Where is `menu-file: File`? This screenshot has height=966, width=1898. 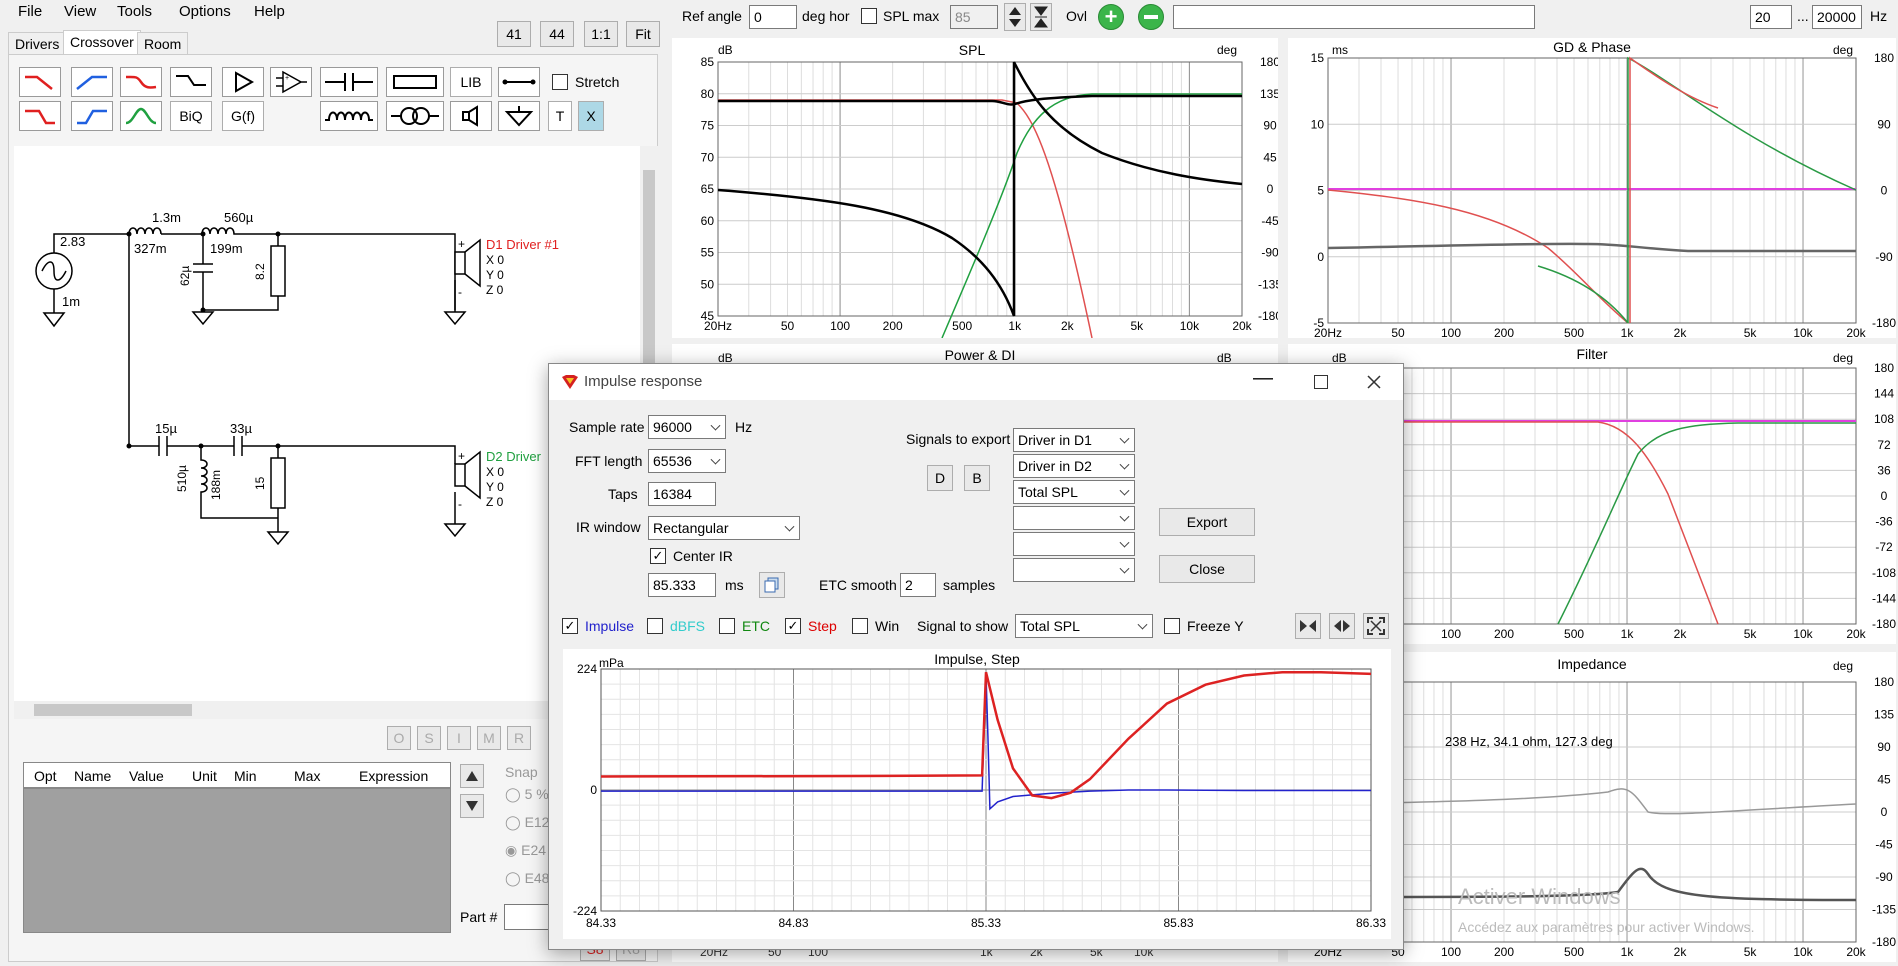
menu-file: File is located at coordinates (30, 11).